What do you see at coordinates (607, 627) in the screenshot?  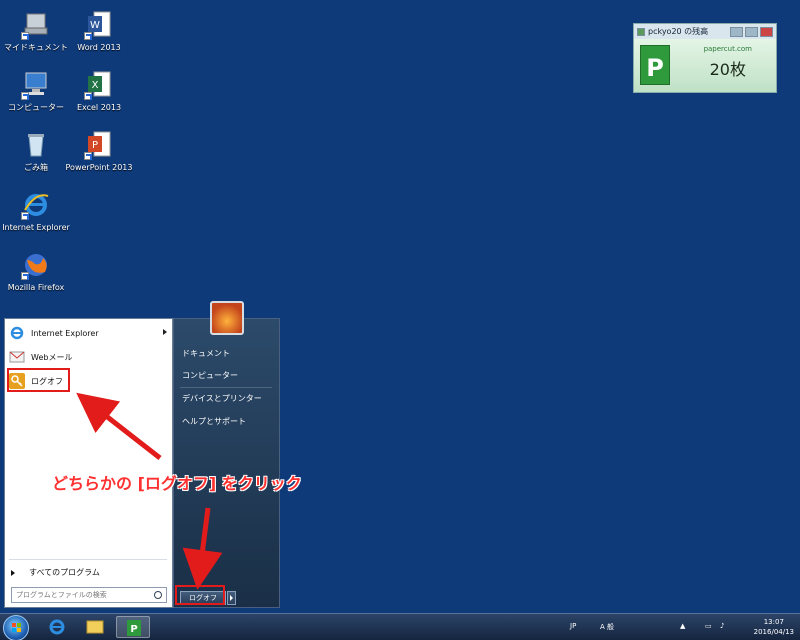 I see `ime-mode-indicator: A 般` at bounding box center [607, 627].